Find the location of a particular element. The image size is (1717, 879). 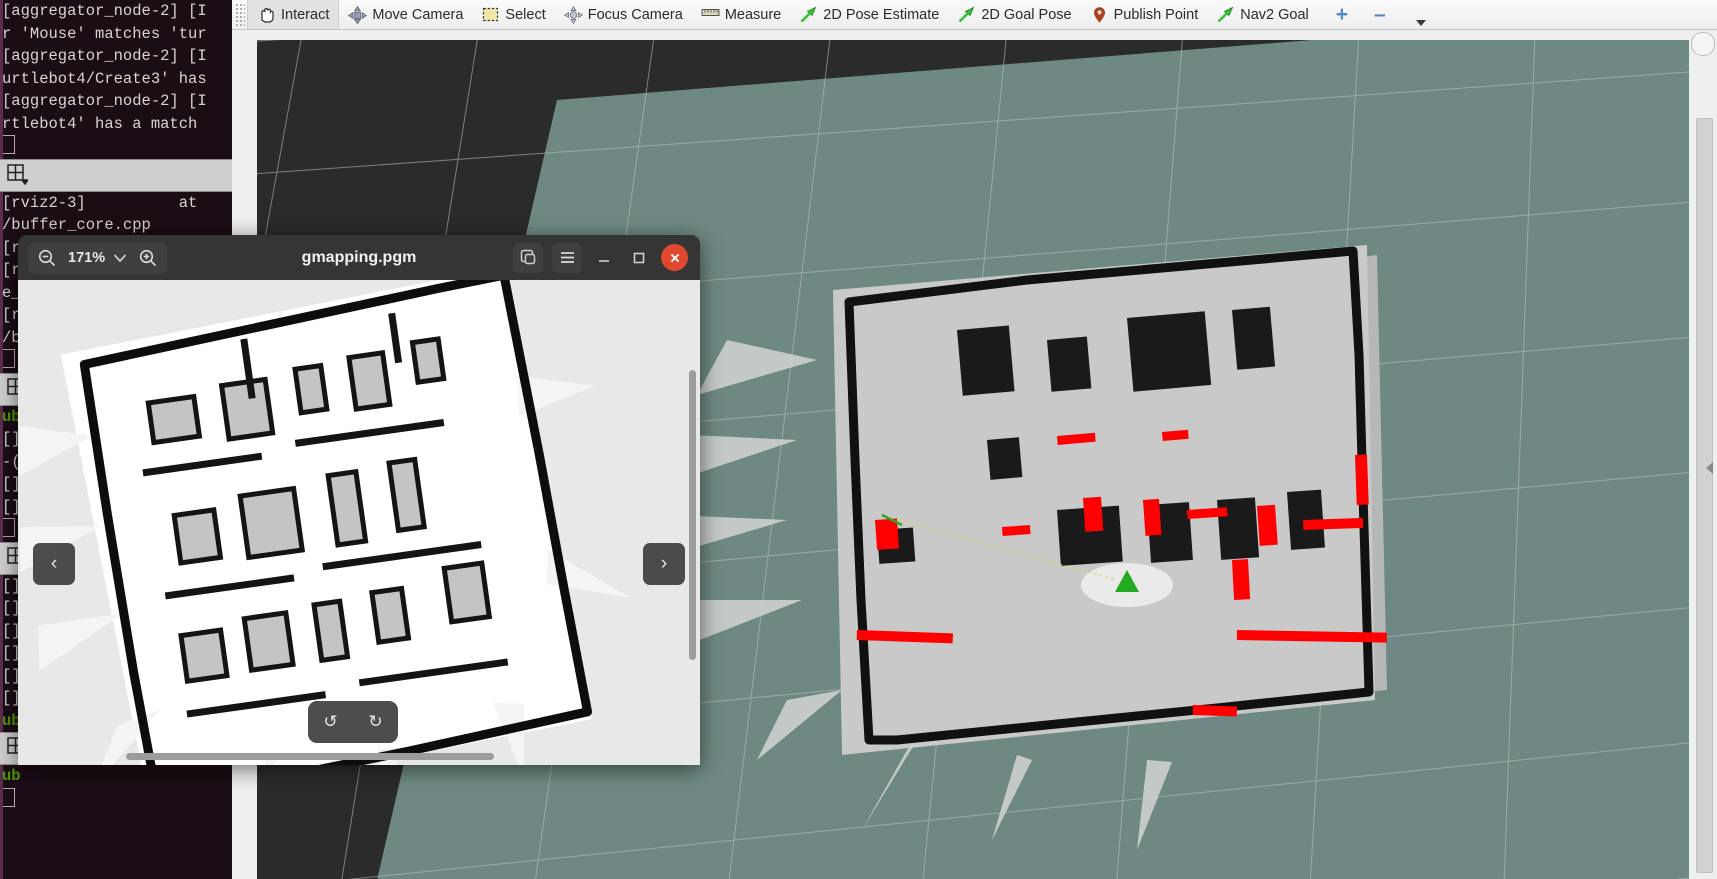

toolbar-drag-handle is located at coordinates (240, 14).